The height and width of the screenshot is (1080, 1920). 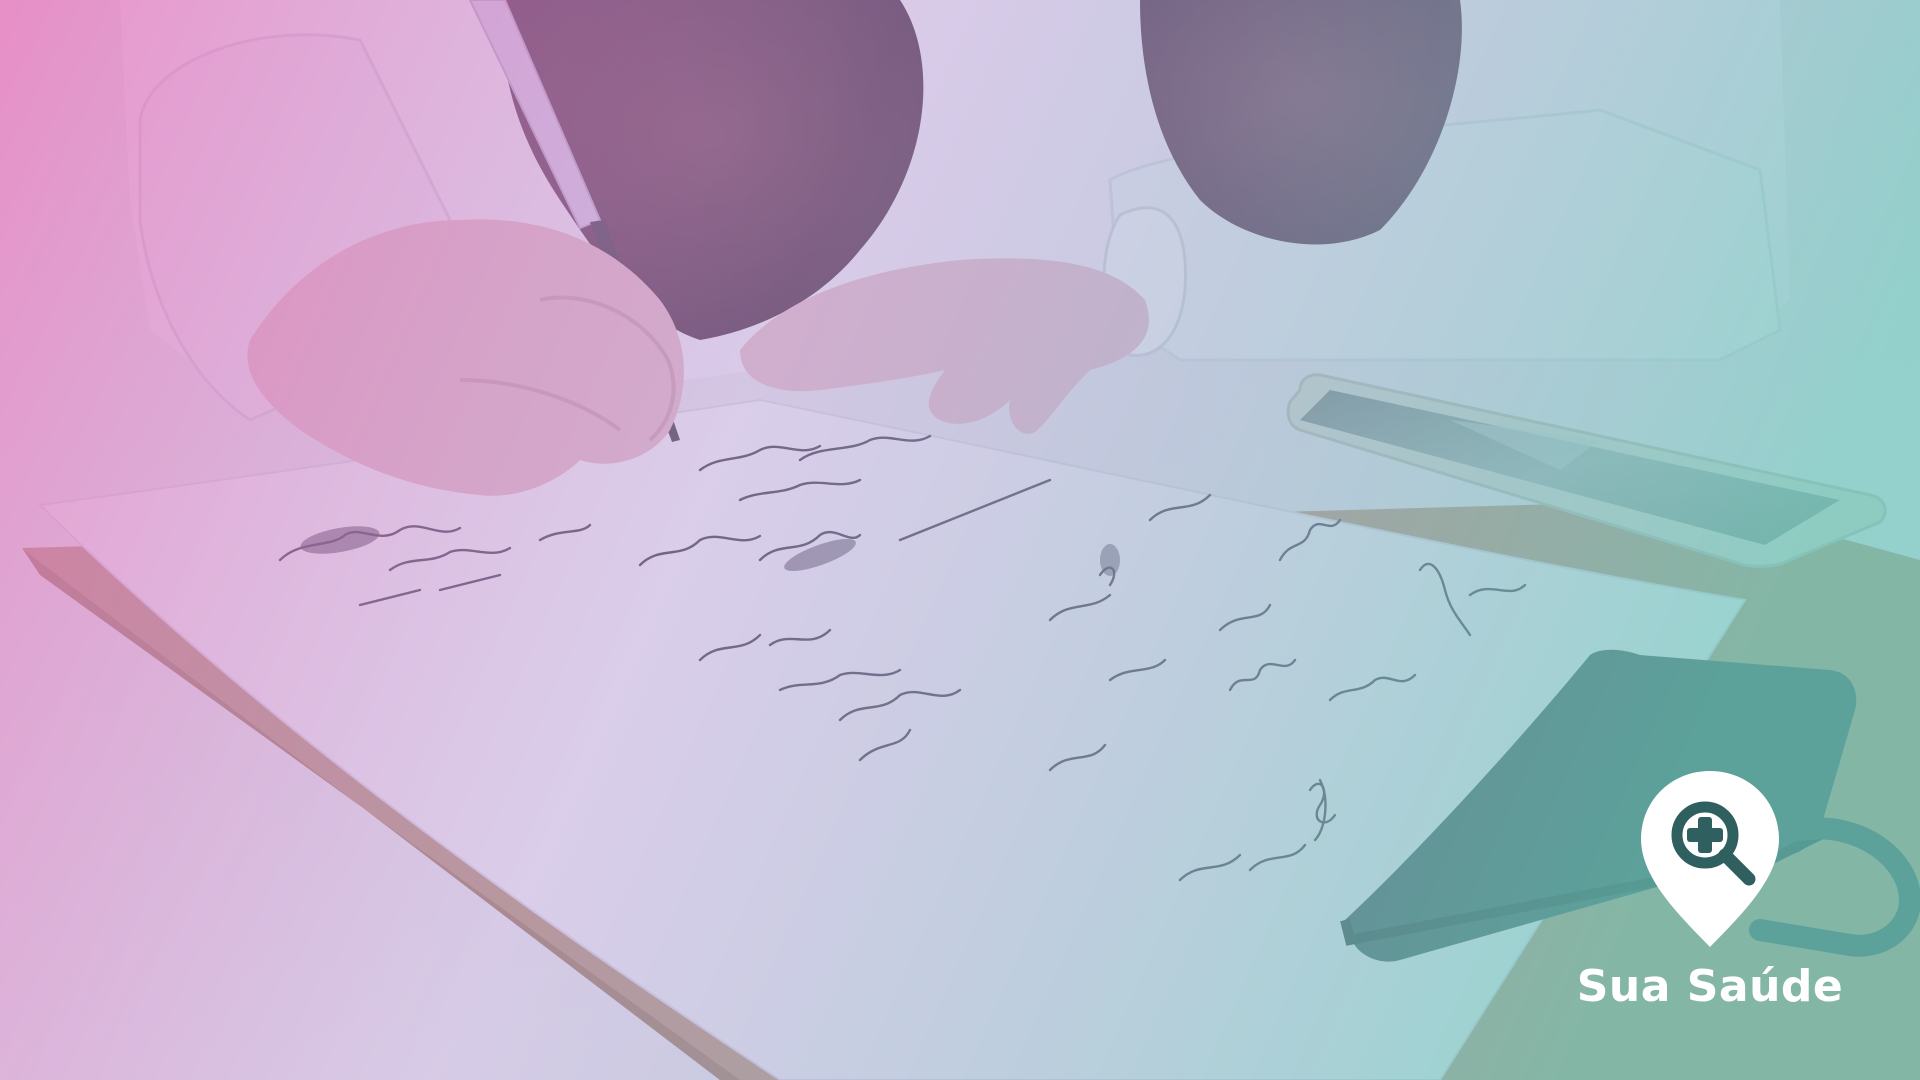 I want to click on brand-logo: Sua Saúde, so click(x=1710, y=889).